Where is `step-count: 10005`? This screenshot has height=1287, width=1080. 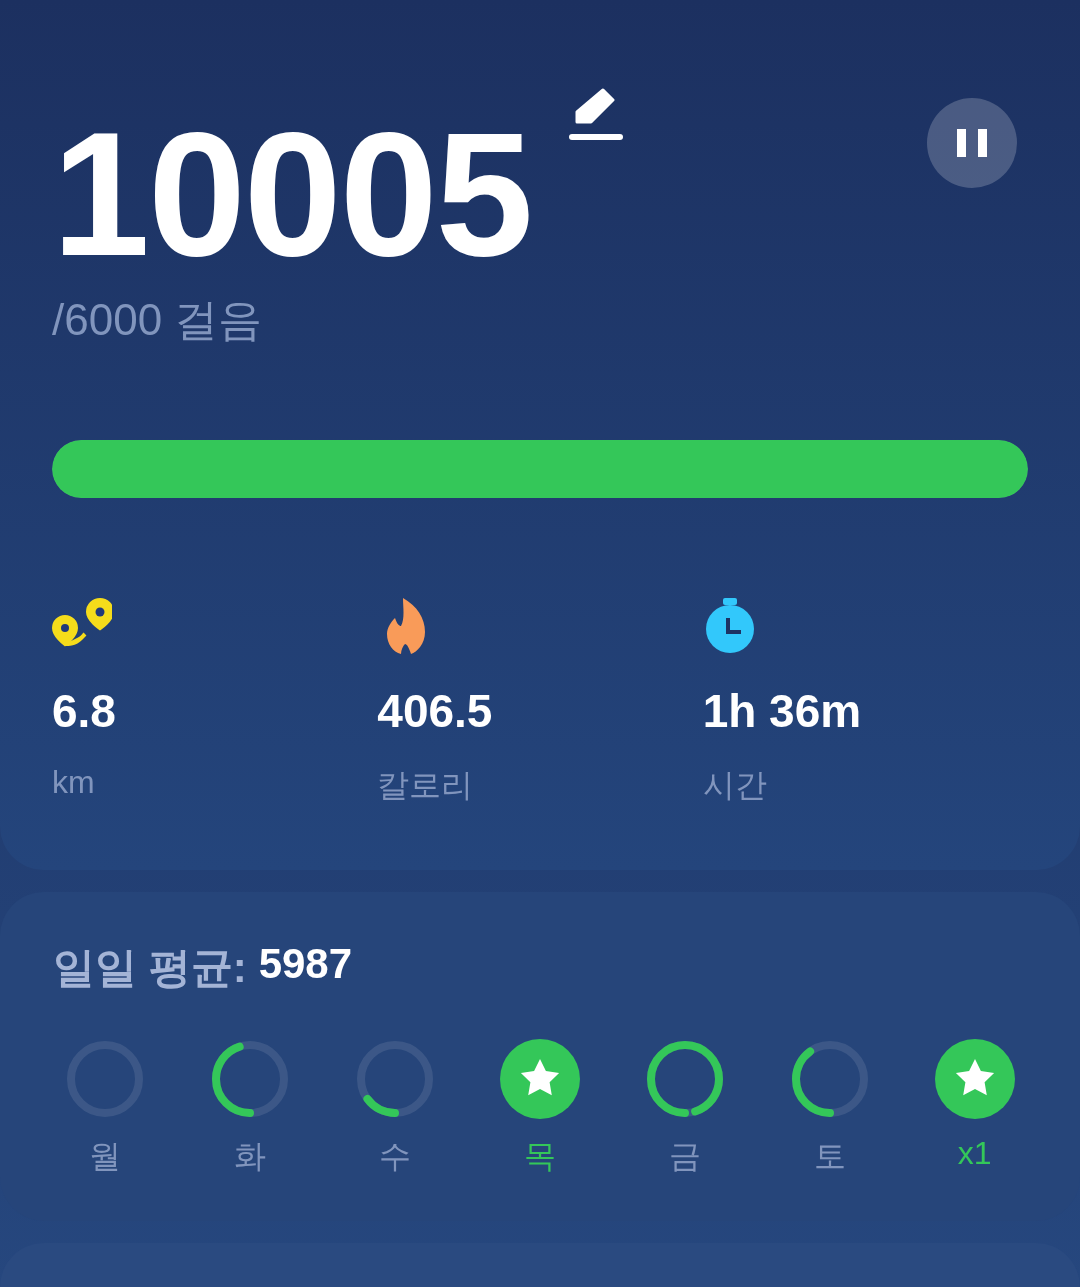 step-count: 10005 is located at coordinates (292, 194).